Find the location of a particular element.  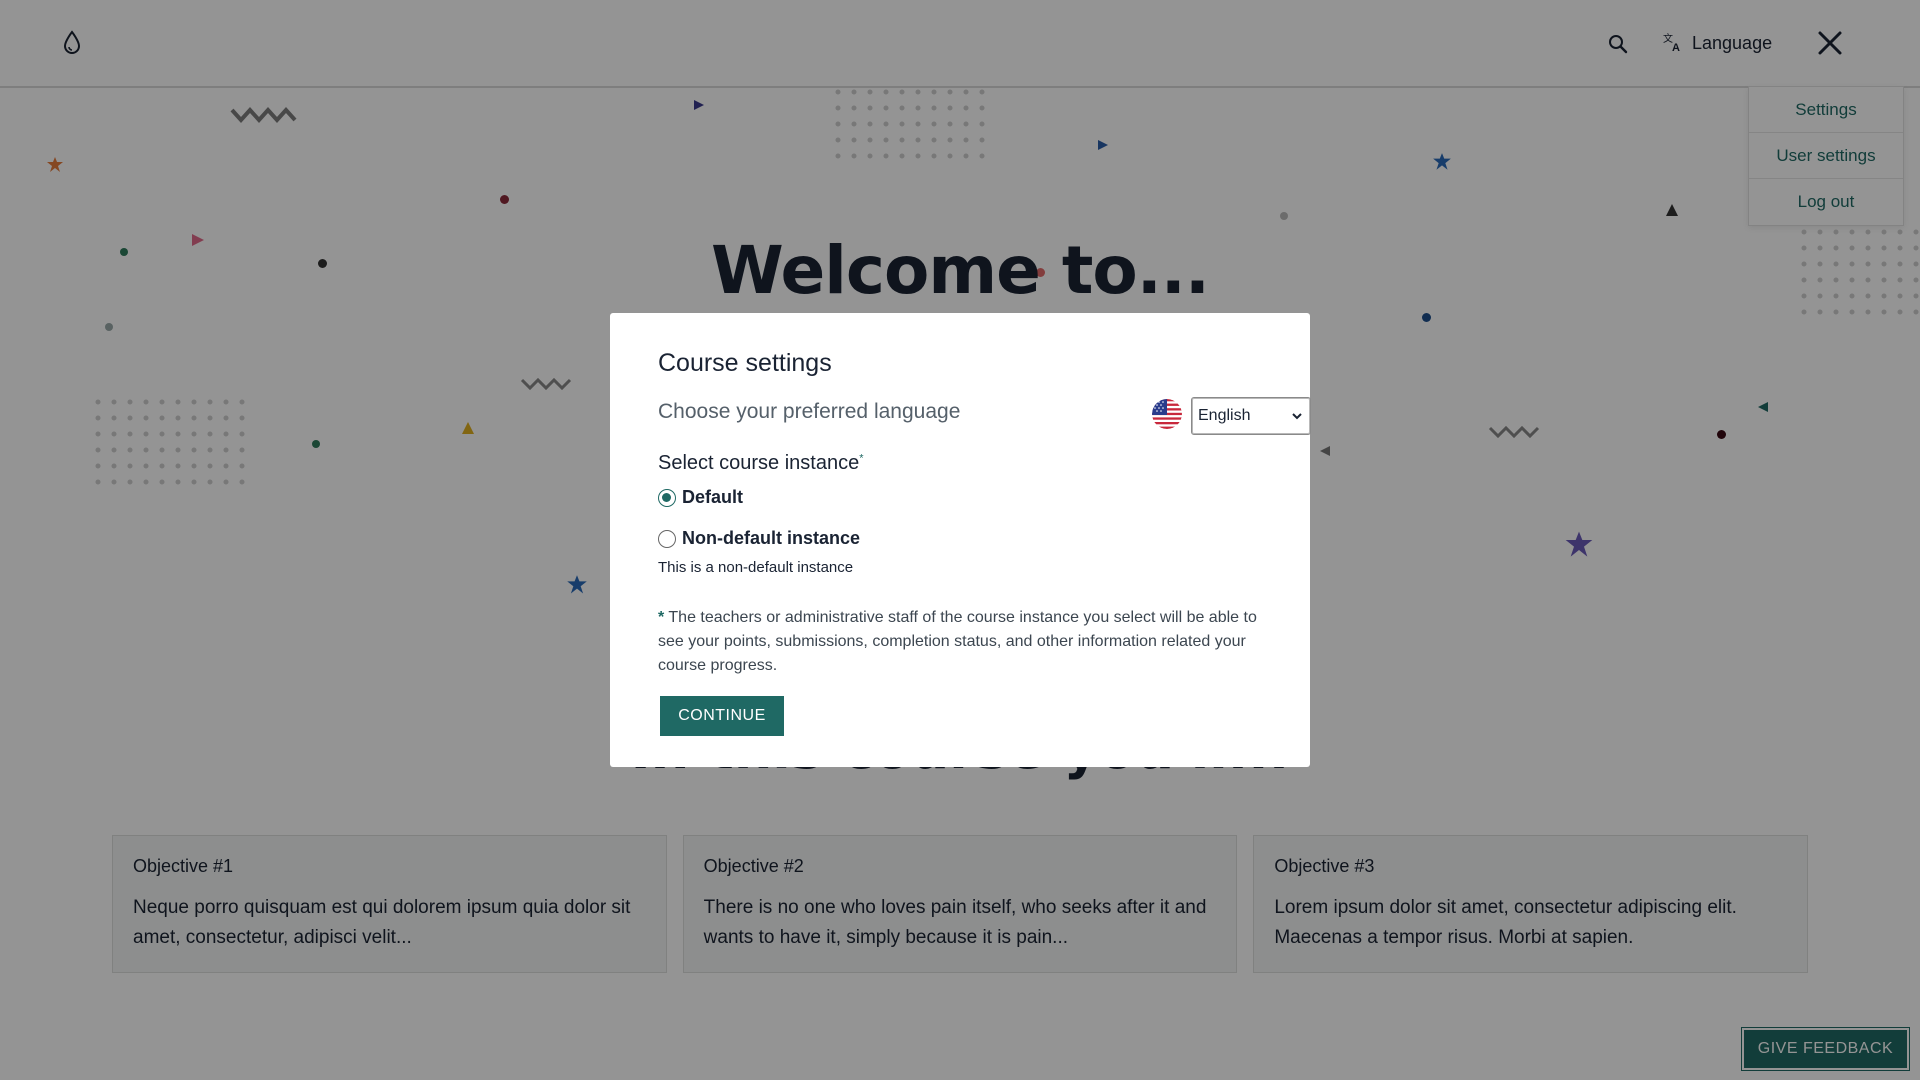

language-select: English is located at coordinates (1251, 416).